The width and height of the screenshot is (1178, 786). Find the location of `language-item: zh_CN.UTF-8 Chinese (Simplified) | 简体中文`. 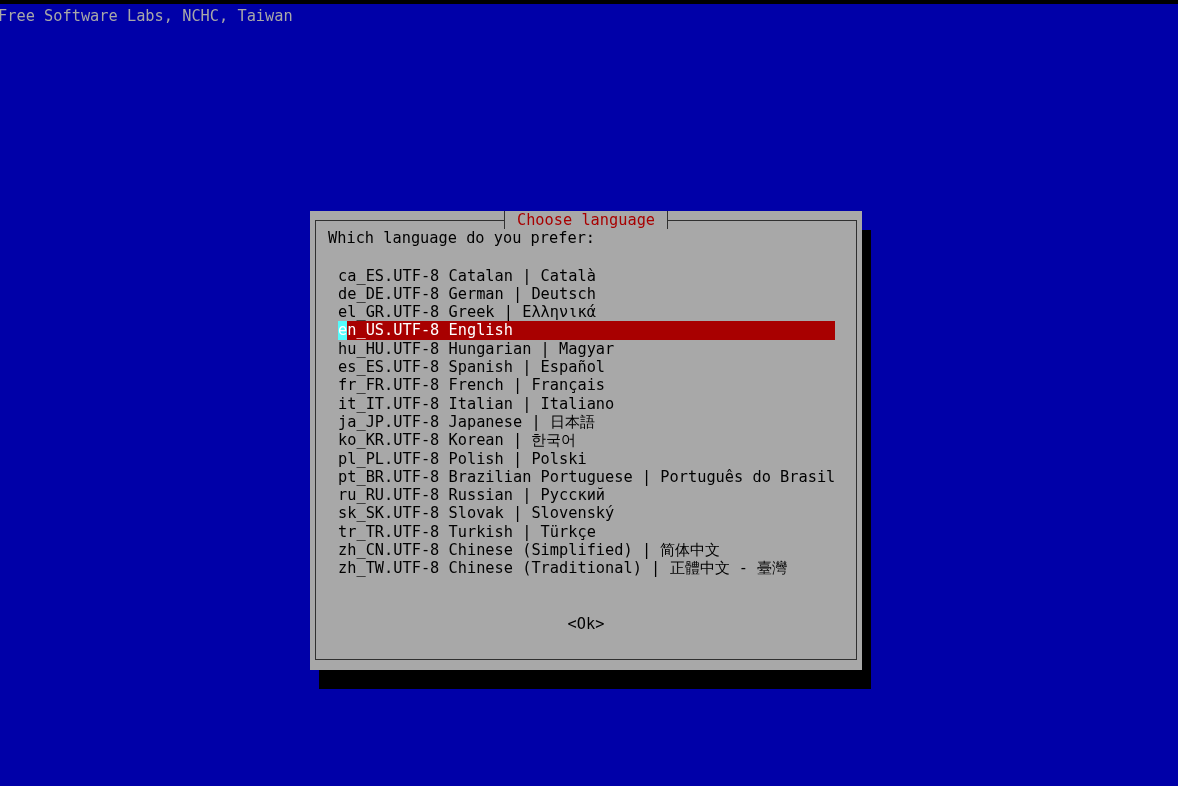

language-item: zh_CN.UTF-8 Chinese (Simplified) | 简体中文 is located at coordinates (586, 550).